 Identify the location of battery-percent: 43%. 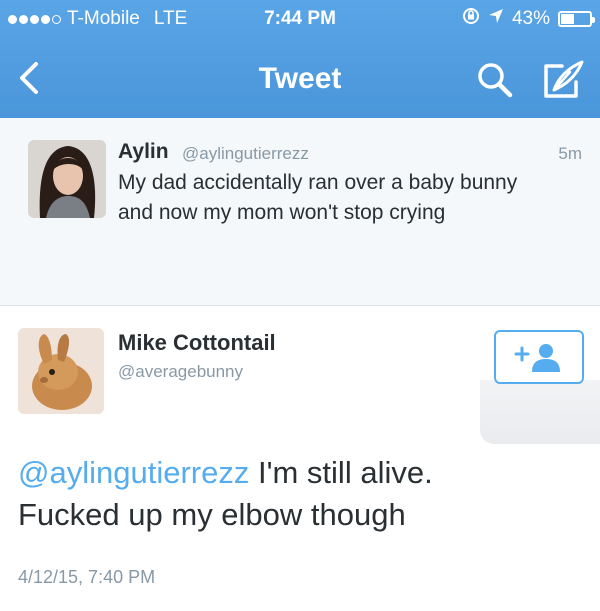
(530, 18).